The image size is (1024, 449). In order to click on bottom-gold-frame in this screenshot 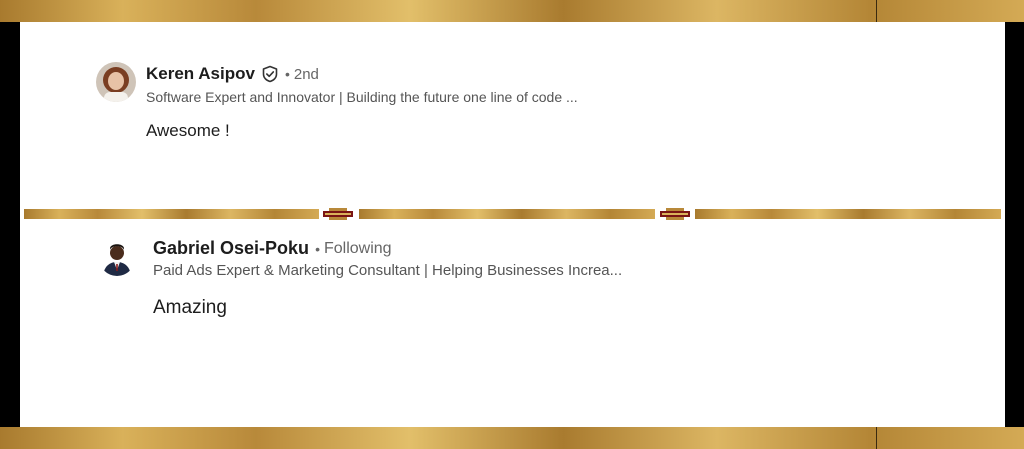, I will do `click(512, 438)`.